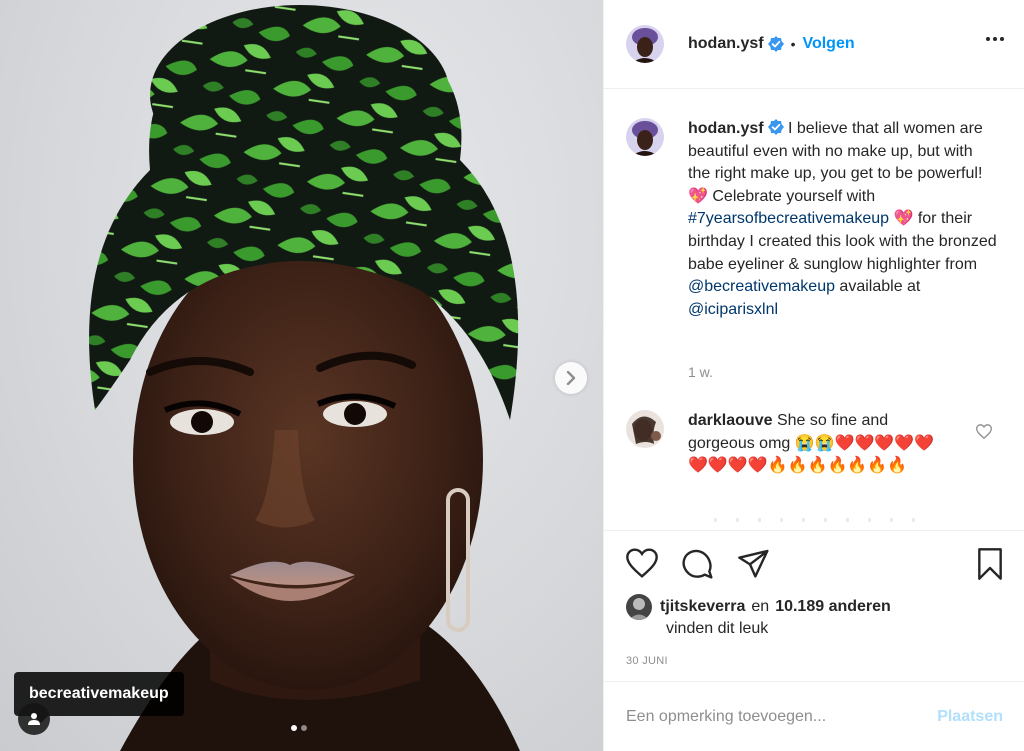 Image resolution: width=1024 pixels, height=751 pixels. I want to click on liker-avatar-image, so click(639, 607).